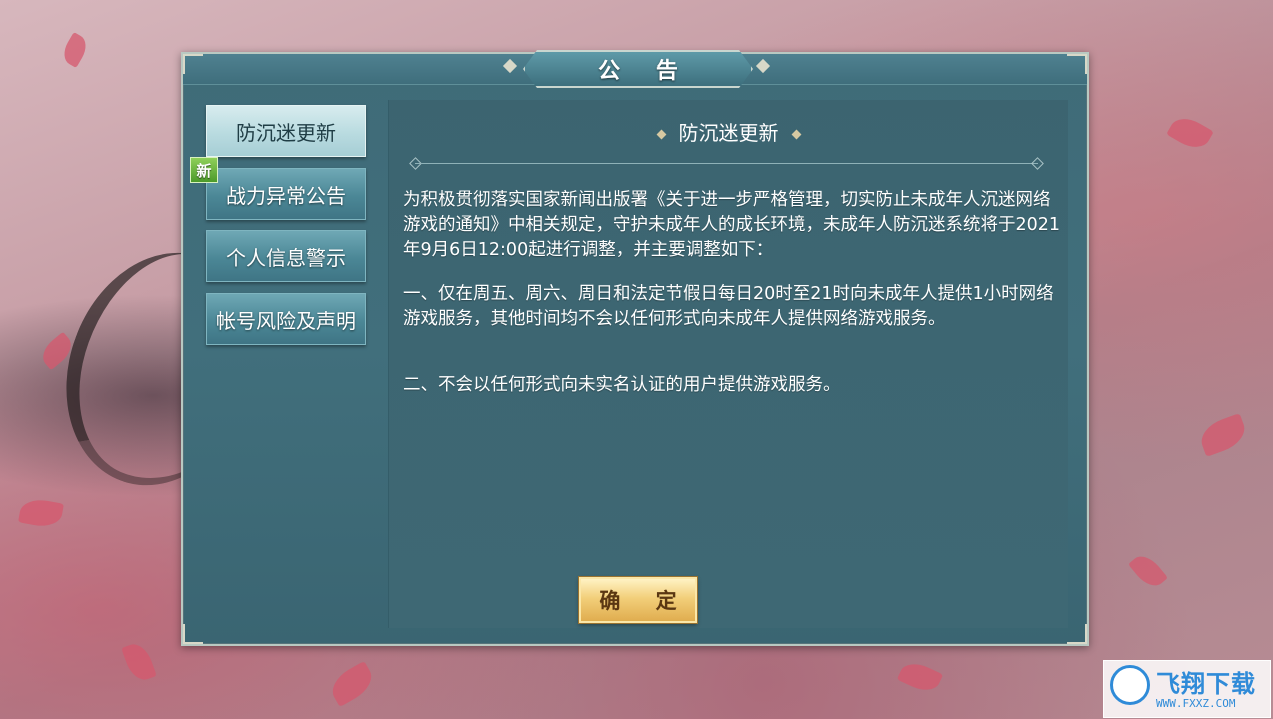 The image size is (1273, 719). I want to click on new-badge: 新, so click(204, 170).